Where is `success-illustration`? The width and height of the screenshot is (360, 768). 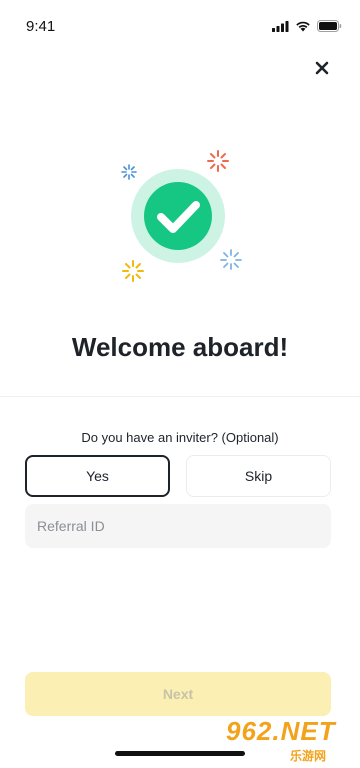
success-illustration is located at coordinates (180, 215).